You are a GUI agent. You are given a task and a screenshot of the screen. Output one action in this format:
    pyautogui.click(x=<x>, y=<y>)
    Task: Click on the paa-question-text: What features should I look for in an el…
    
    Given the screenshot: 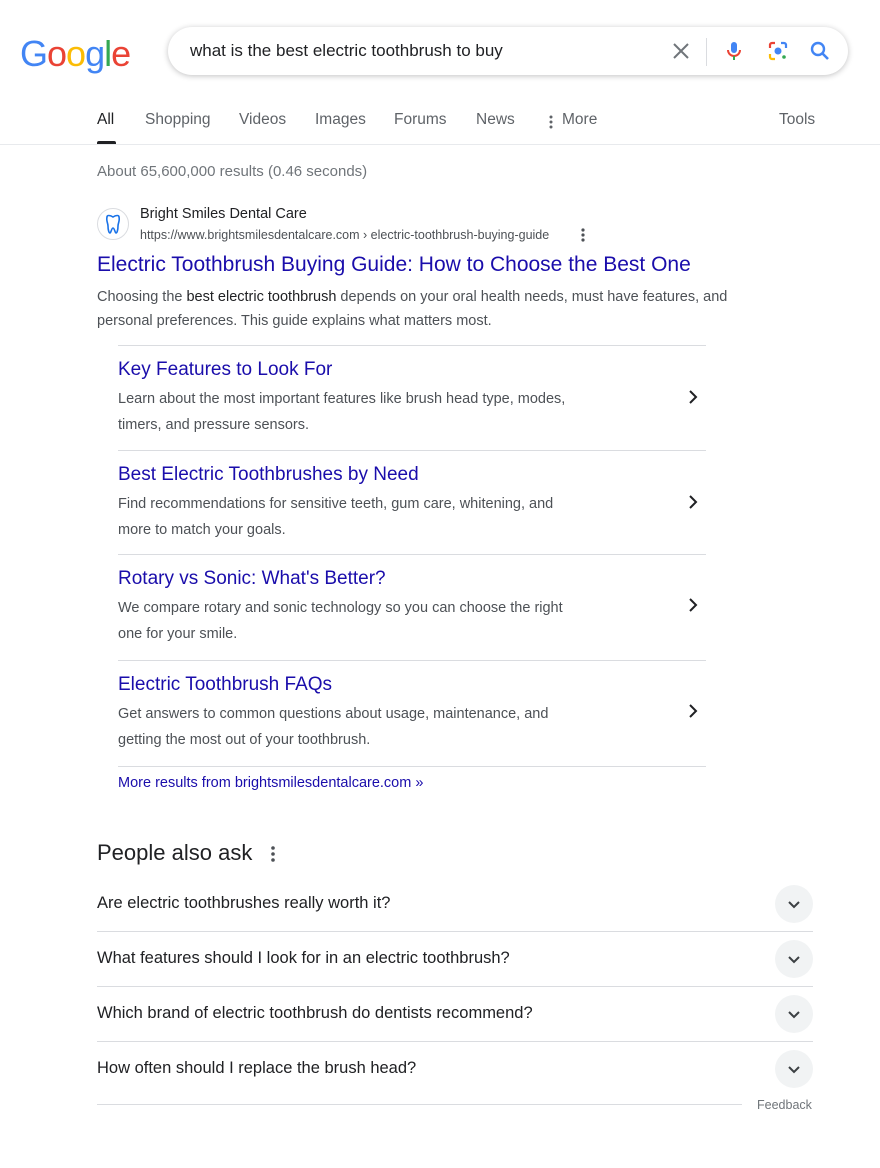 What is the action you would take?
    pyautogui.click(x=303, y=958)
    